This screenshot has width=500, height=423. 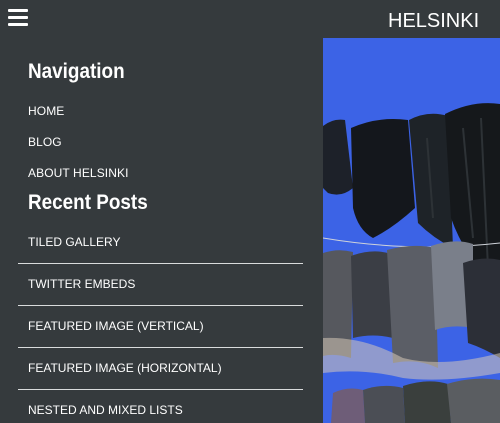 What do you see at coordinates (116, 326) in the screenshot?
I see `post-link-featured-image-vertical: FEATURED IMAGE (VERTICAL)` at bounding box center [116, 326].